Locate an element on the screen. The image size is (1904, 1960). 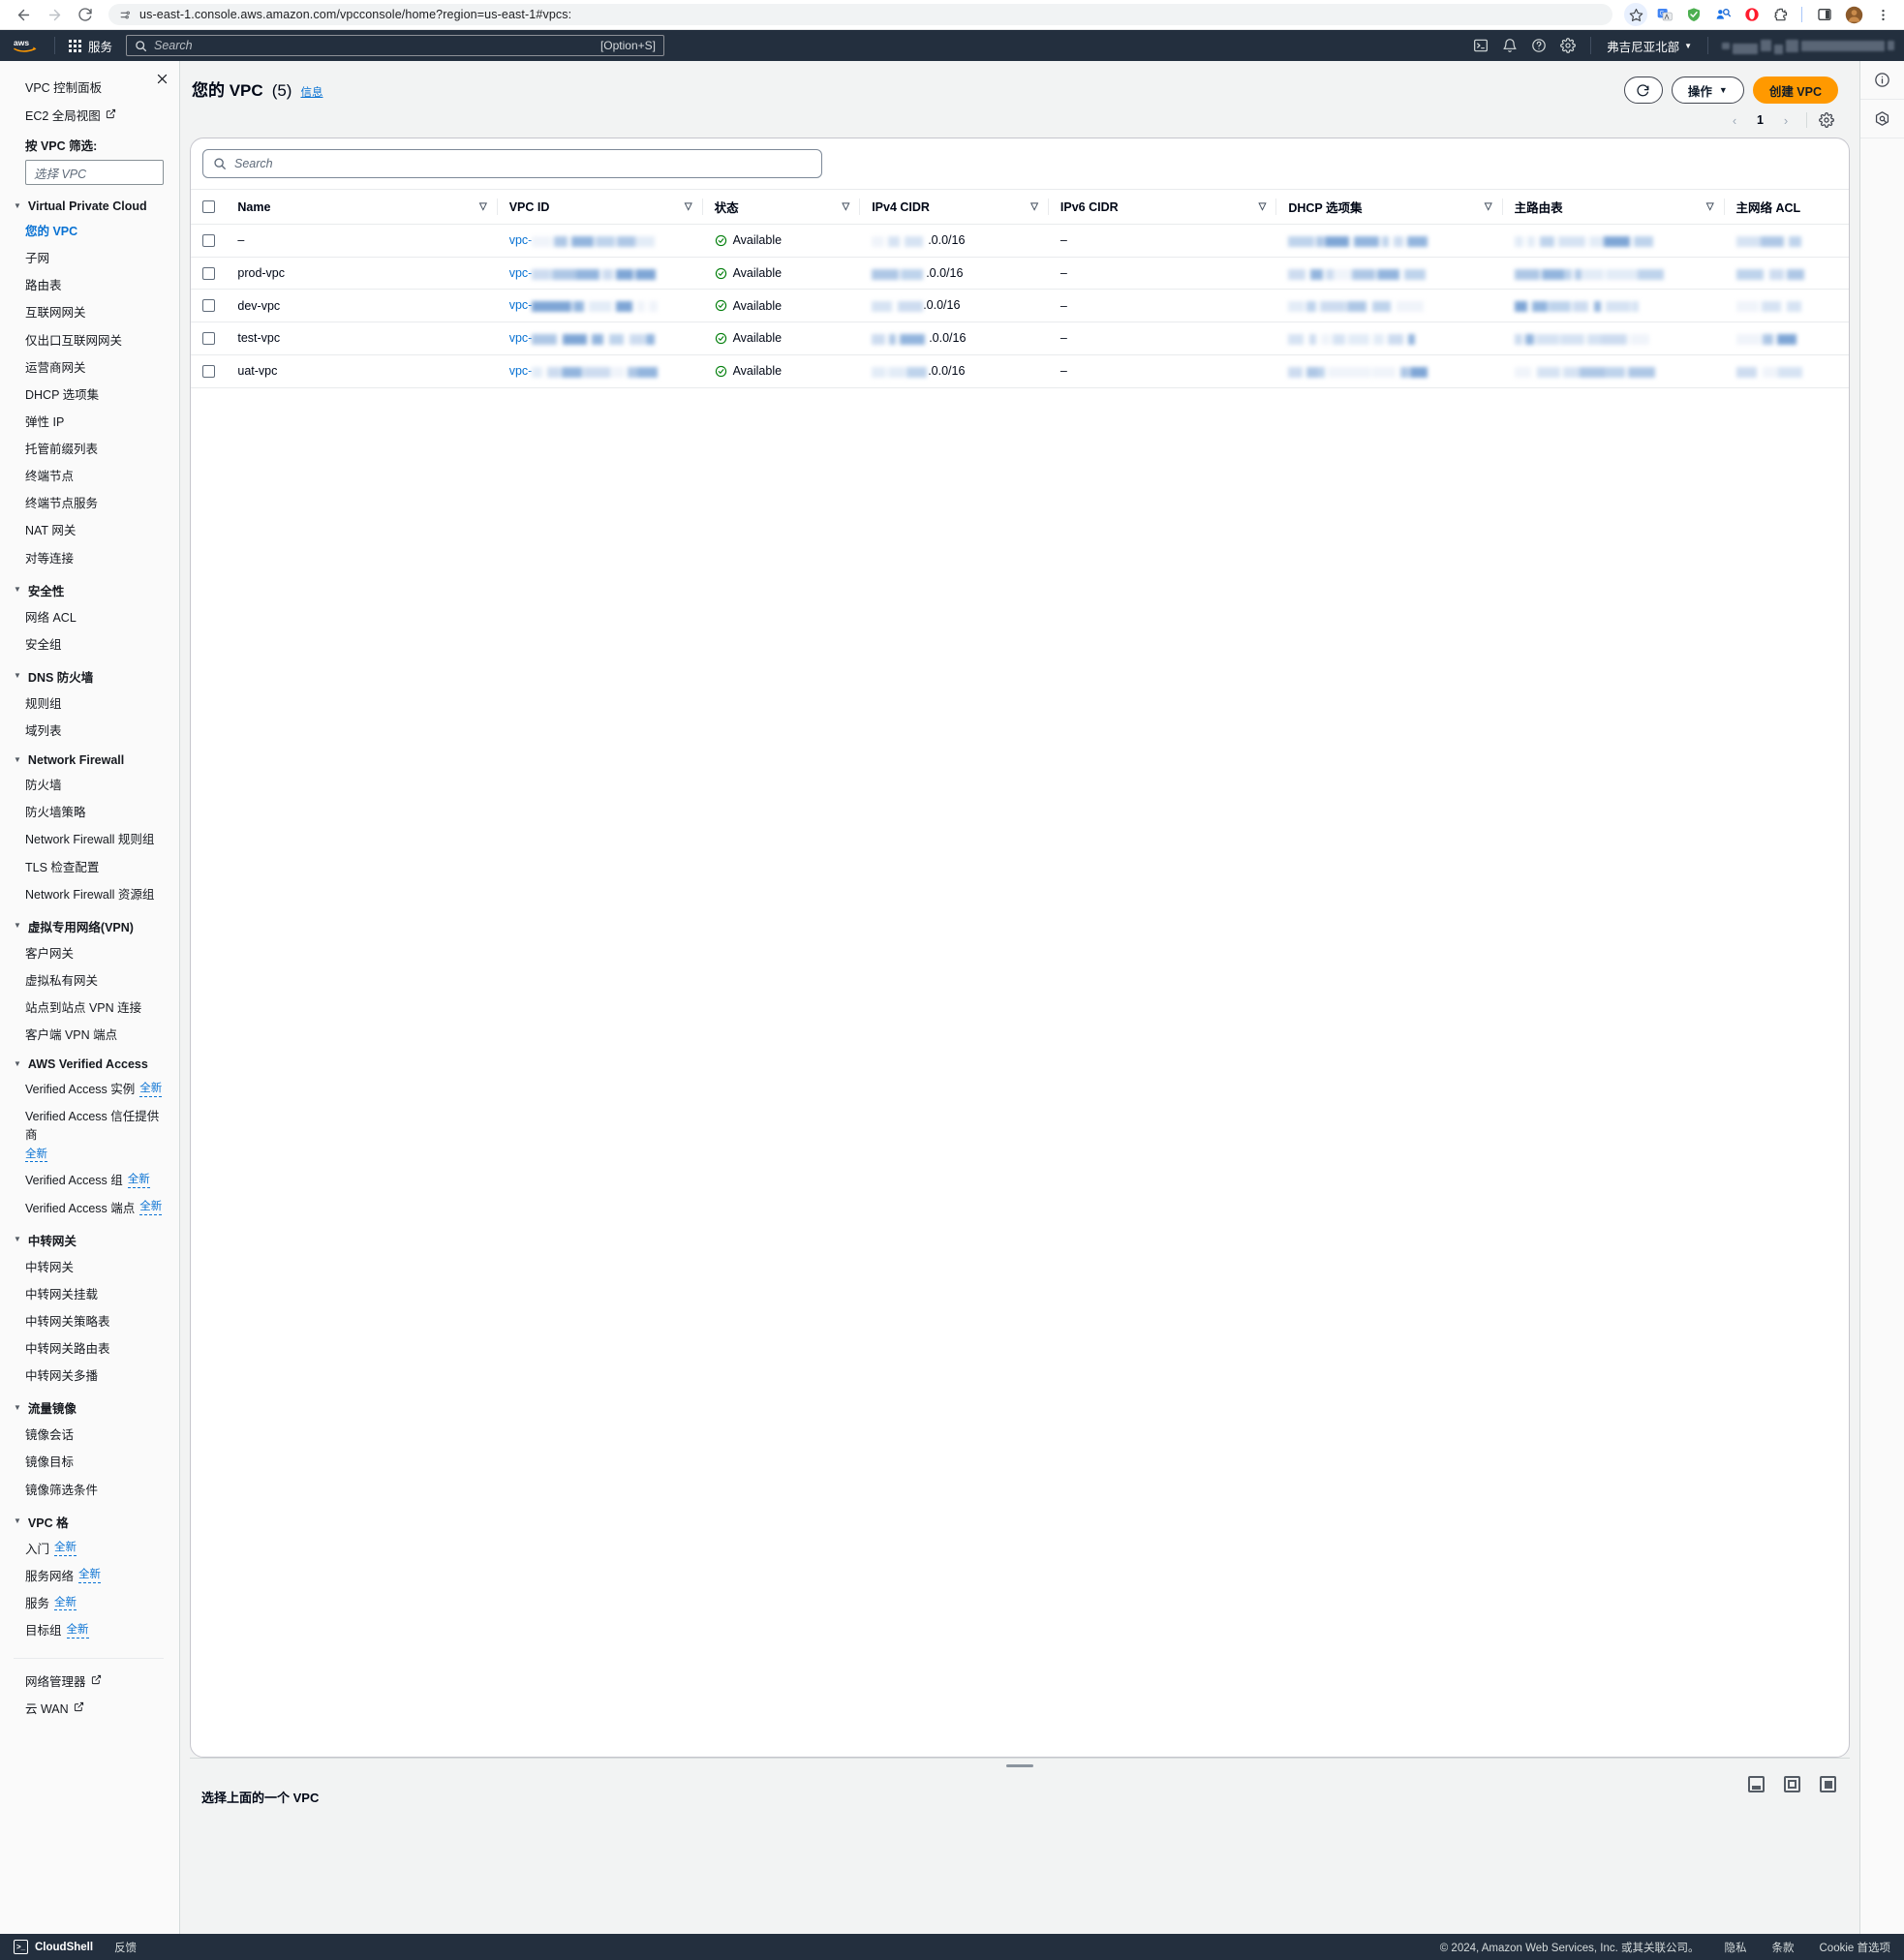
sidebar-group-header: ▼ DNS 防火墙 is located at coordinates (89, 674).